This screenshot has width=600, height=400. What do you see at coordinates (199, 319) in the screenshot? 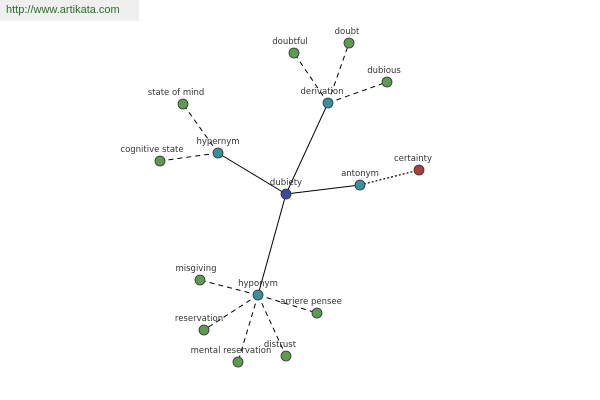
I see `node-label-reservation: reservation` at bounding box center [199, 319].